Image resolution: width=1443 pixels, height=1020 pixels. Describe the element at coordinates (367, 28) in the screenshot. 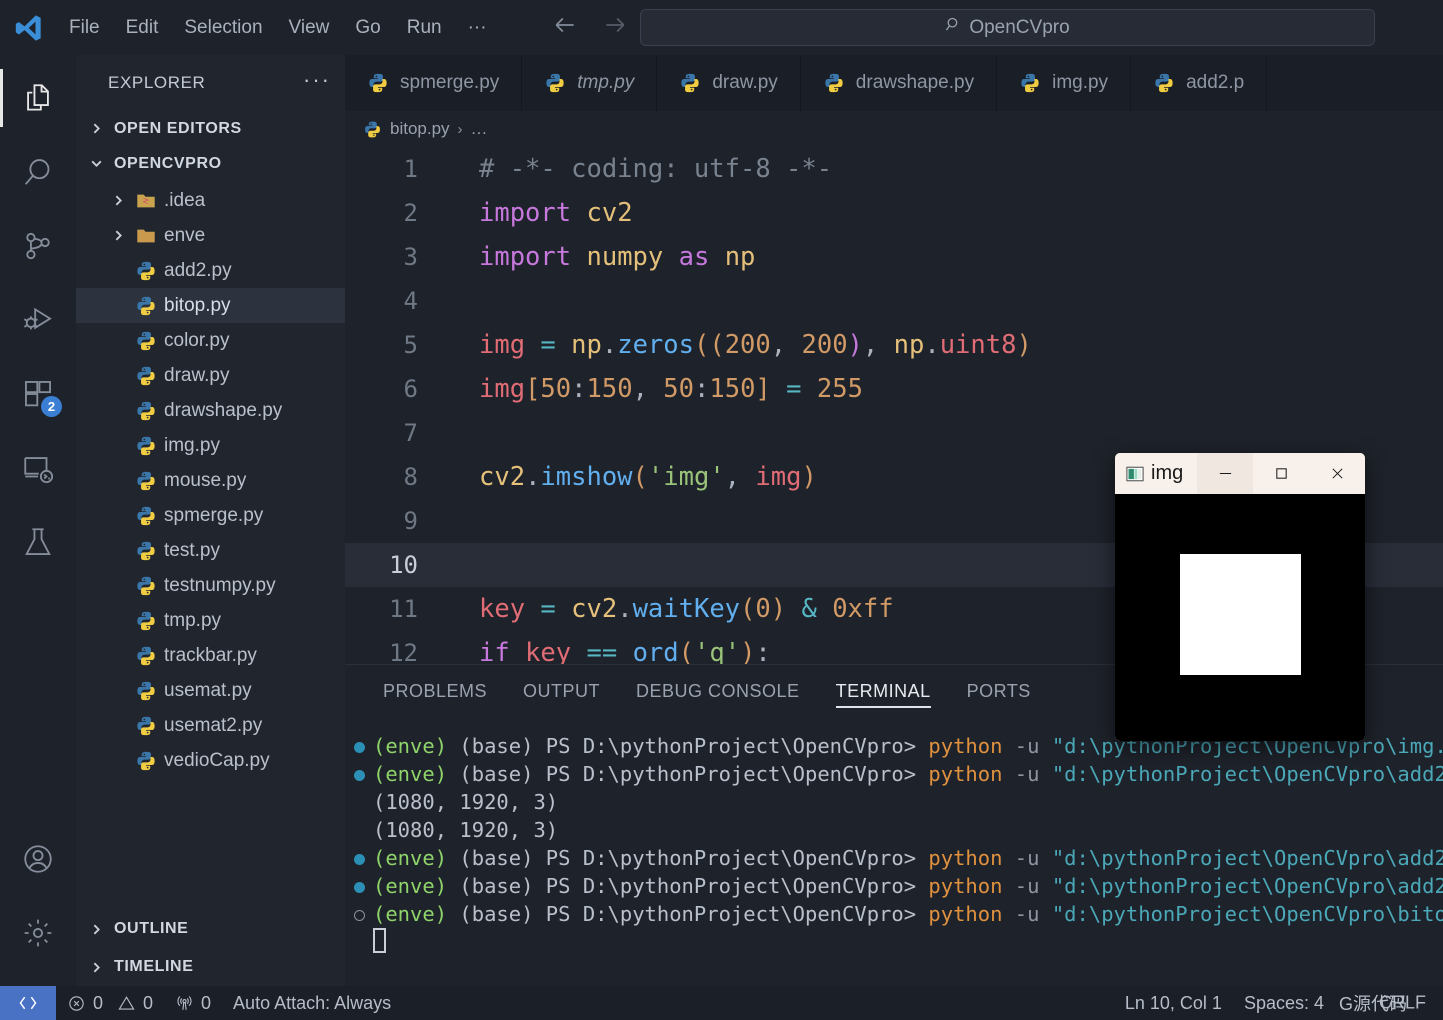

I see `menu-go: Go` at that location.